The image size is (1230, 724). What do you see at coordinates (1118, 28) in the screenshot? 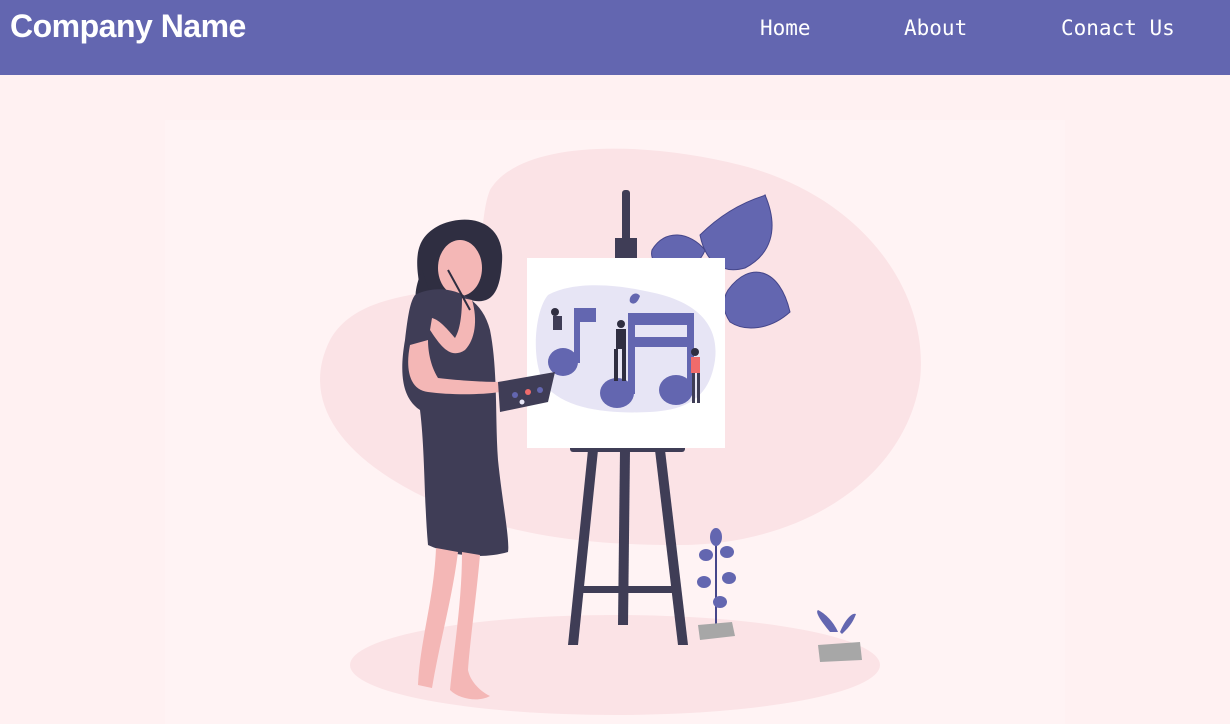
I see `nav-link-contact-us: Conact Us` at bounding box center [1118, 28].